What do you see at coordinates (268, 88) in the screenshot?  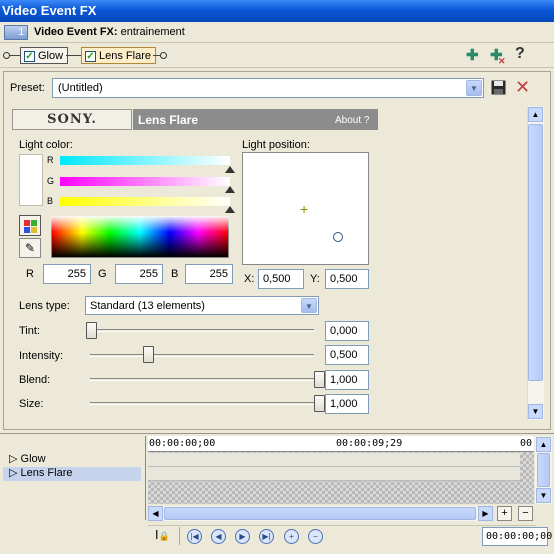 I see `preset-dropdown: (Untitled) ▼` at bounding box center [268, 88].